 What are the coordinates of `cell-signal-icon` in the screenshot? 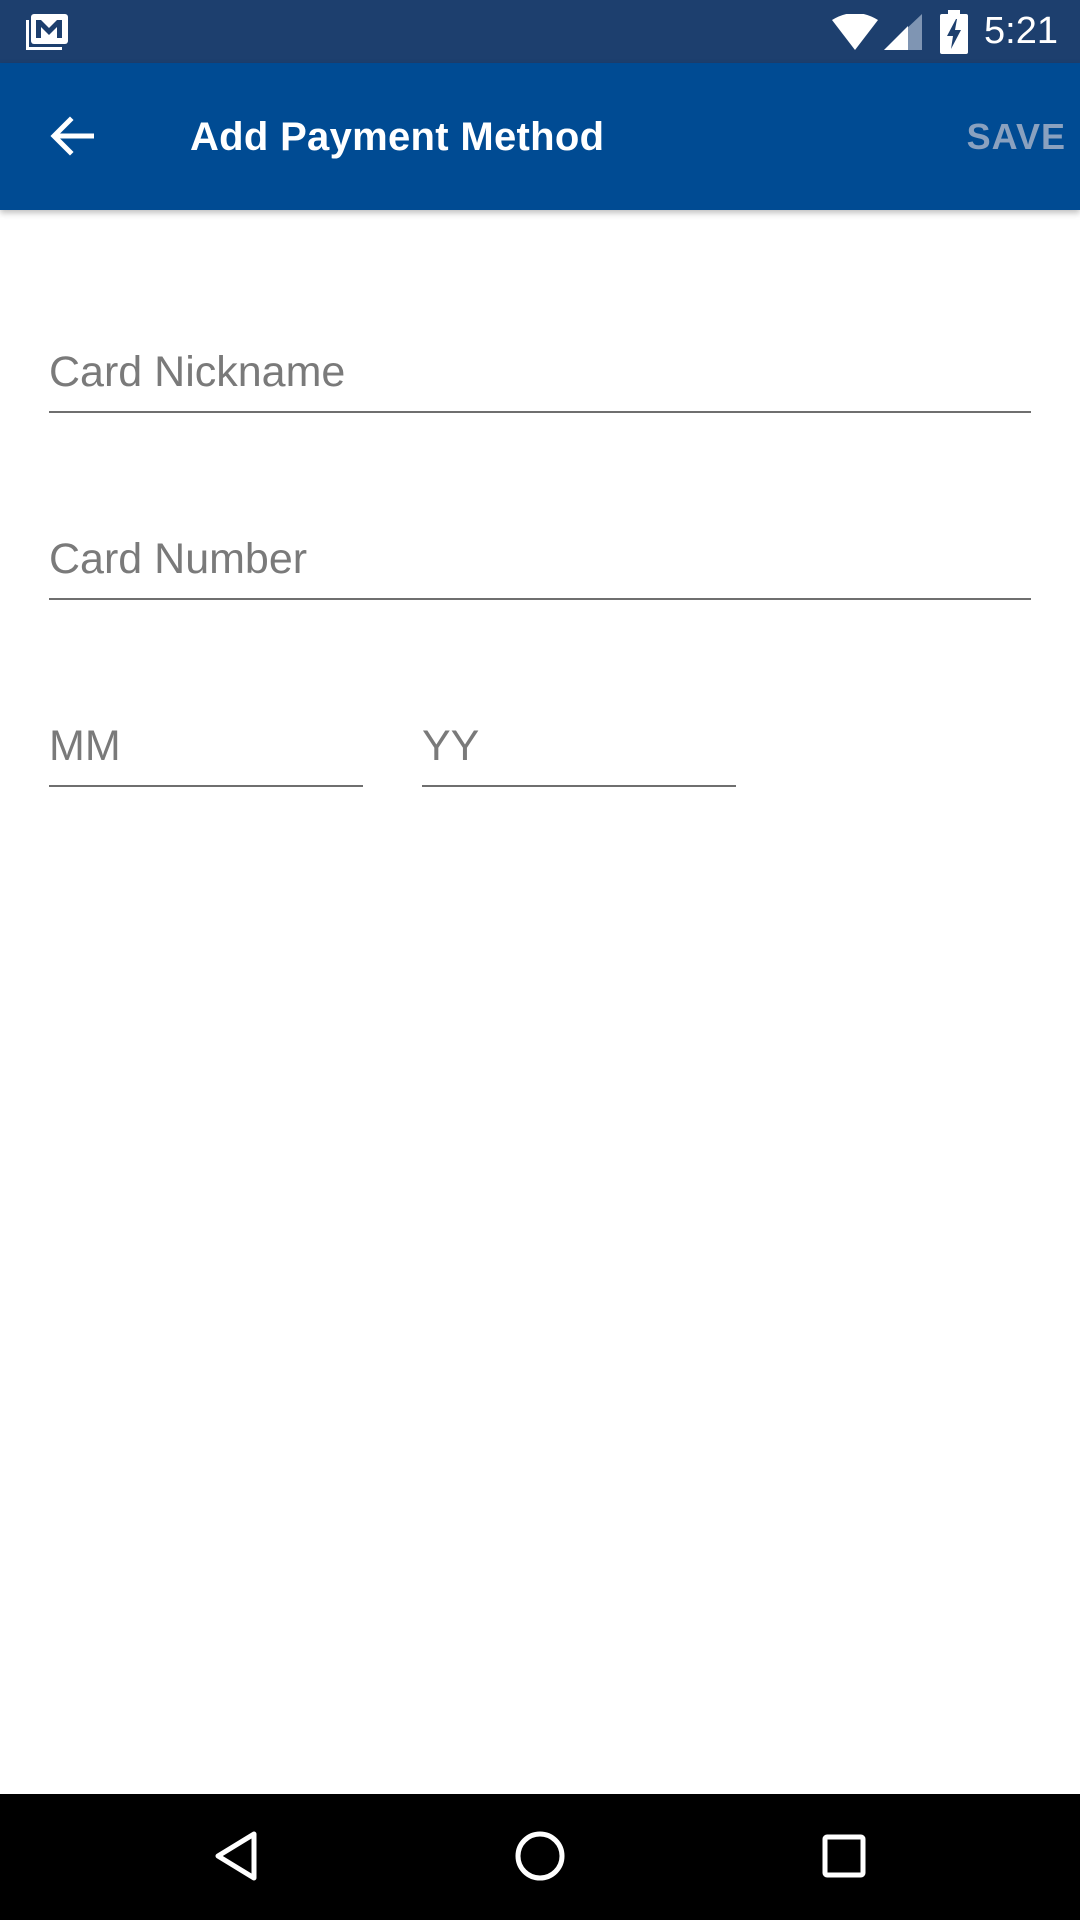 It's located at (903, 32).